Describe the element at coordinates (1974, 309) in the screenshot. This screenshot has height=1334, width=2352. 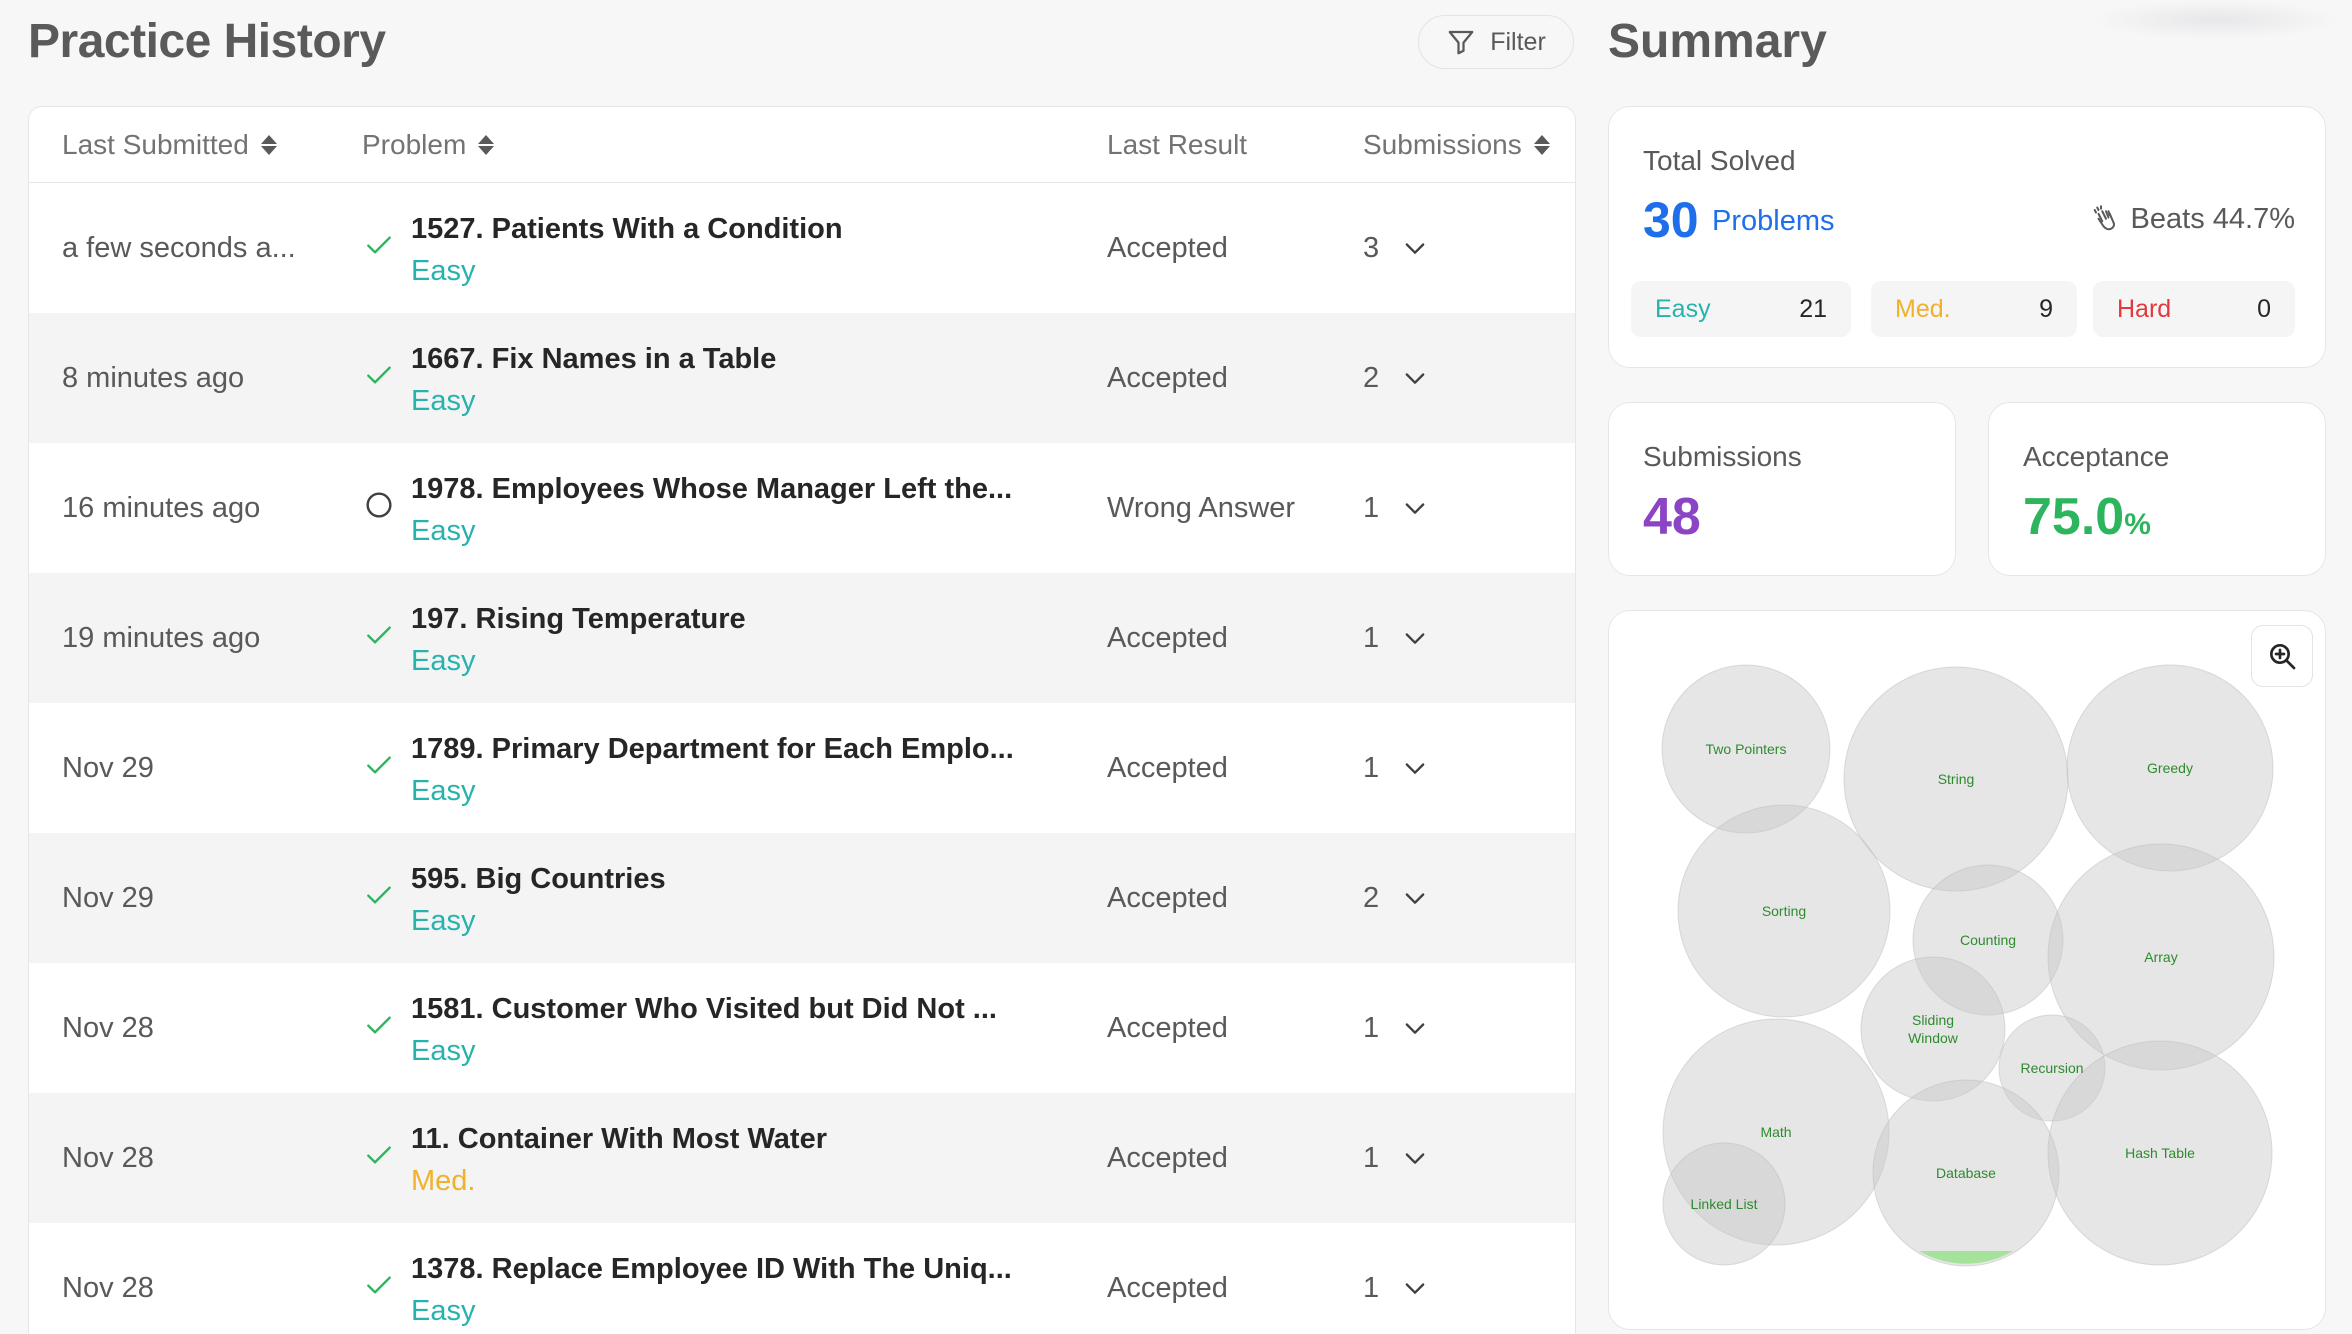
I see `difficulty-chip-medium: Med. 9` at that location.